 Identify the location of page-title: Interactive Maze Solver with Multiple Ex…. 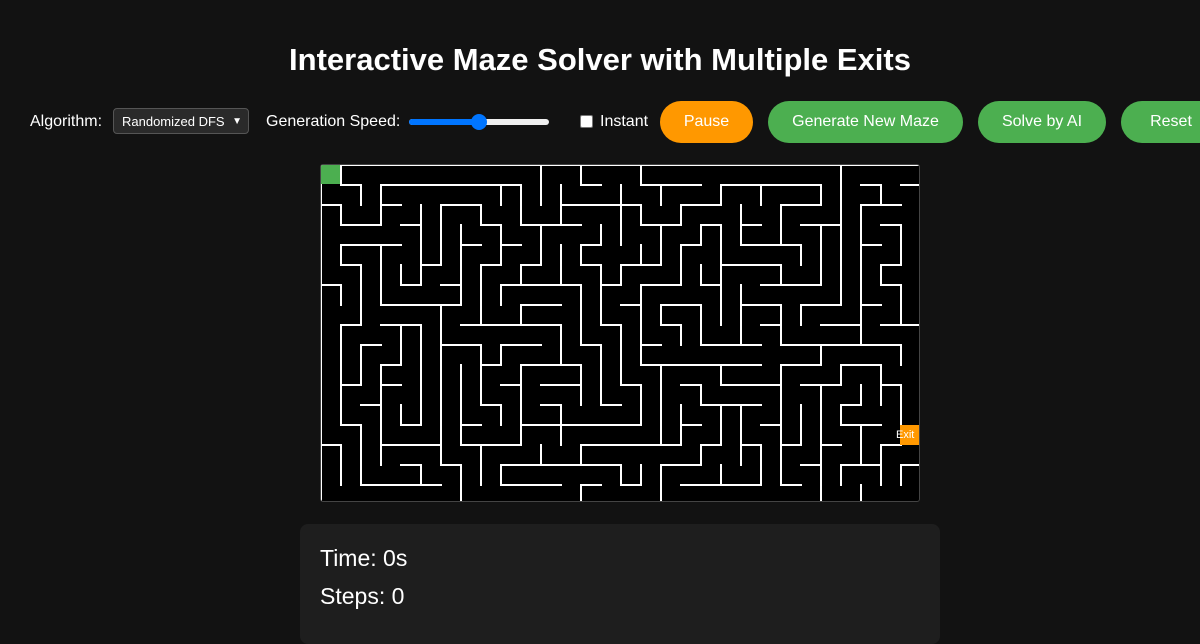
(600, 59).